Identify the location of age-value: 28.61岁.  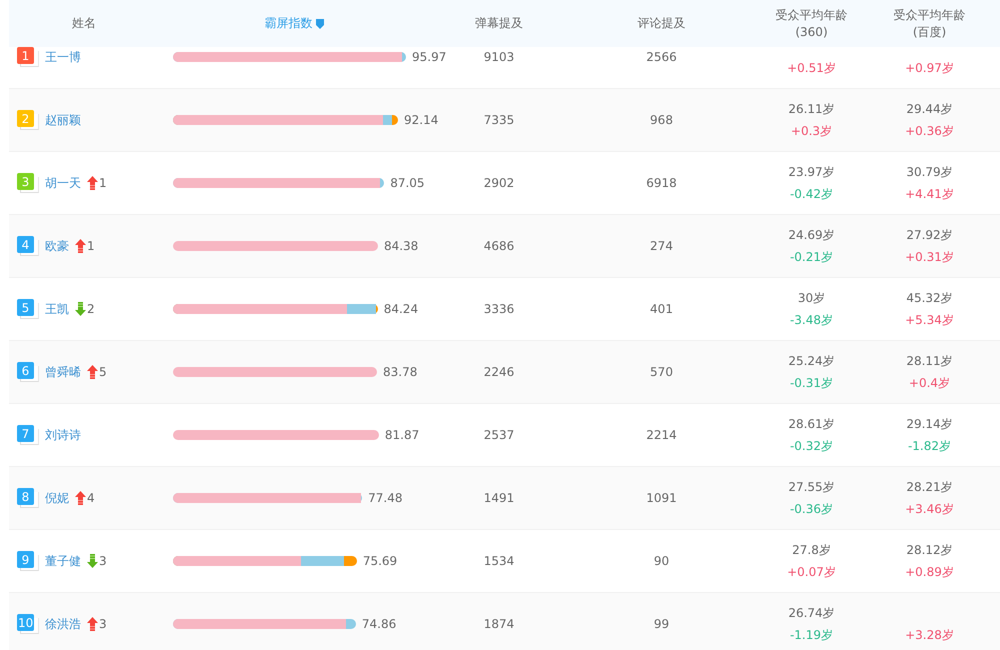
(811, 424).